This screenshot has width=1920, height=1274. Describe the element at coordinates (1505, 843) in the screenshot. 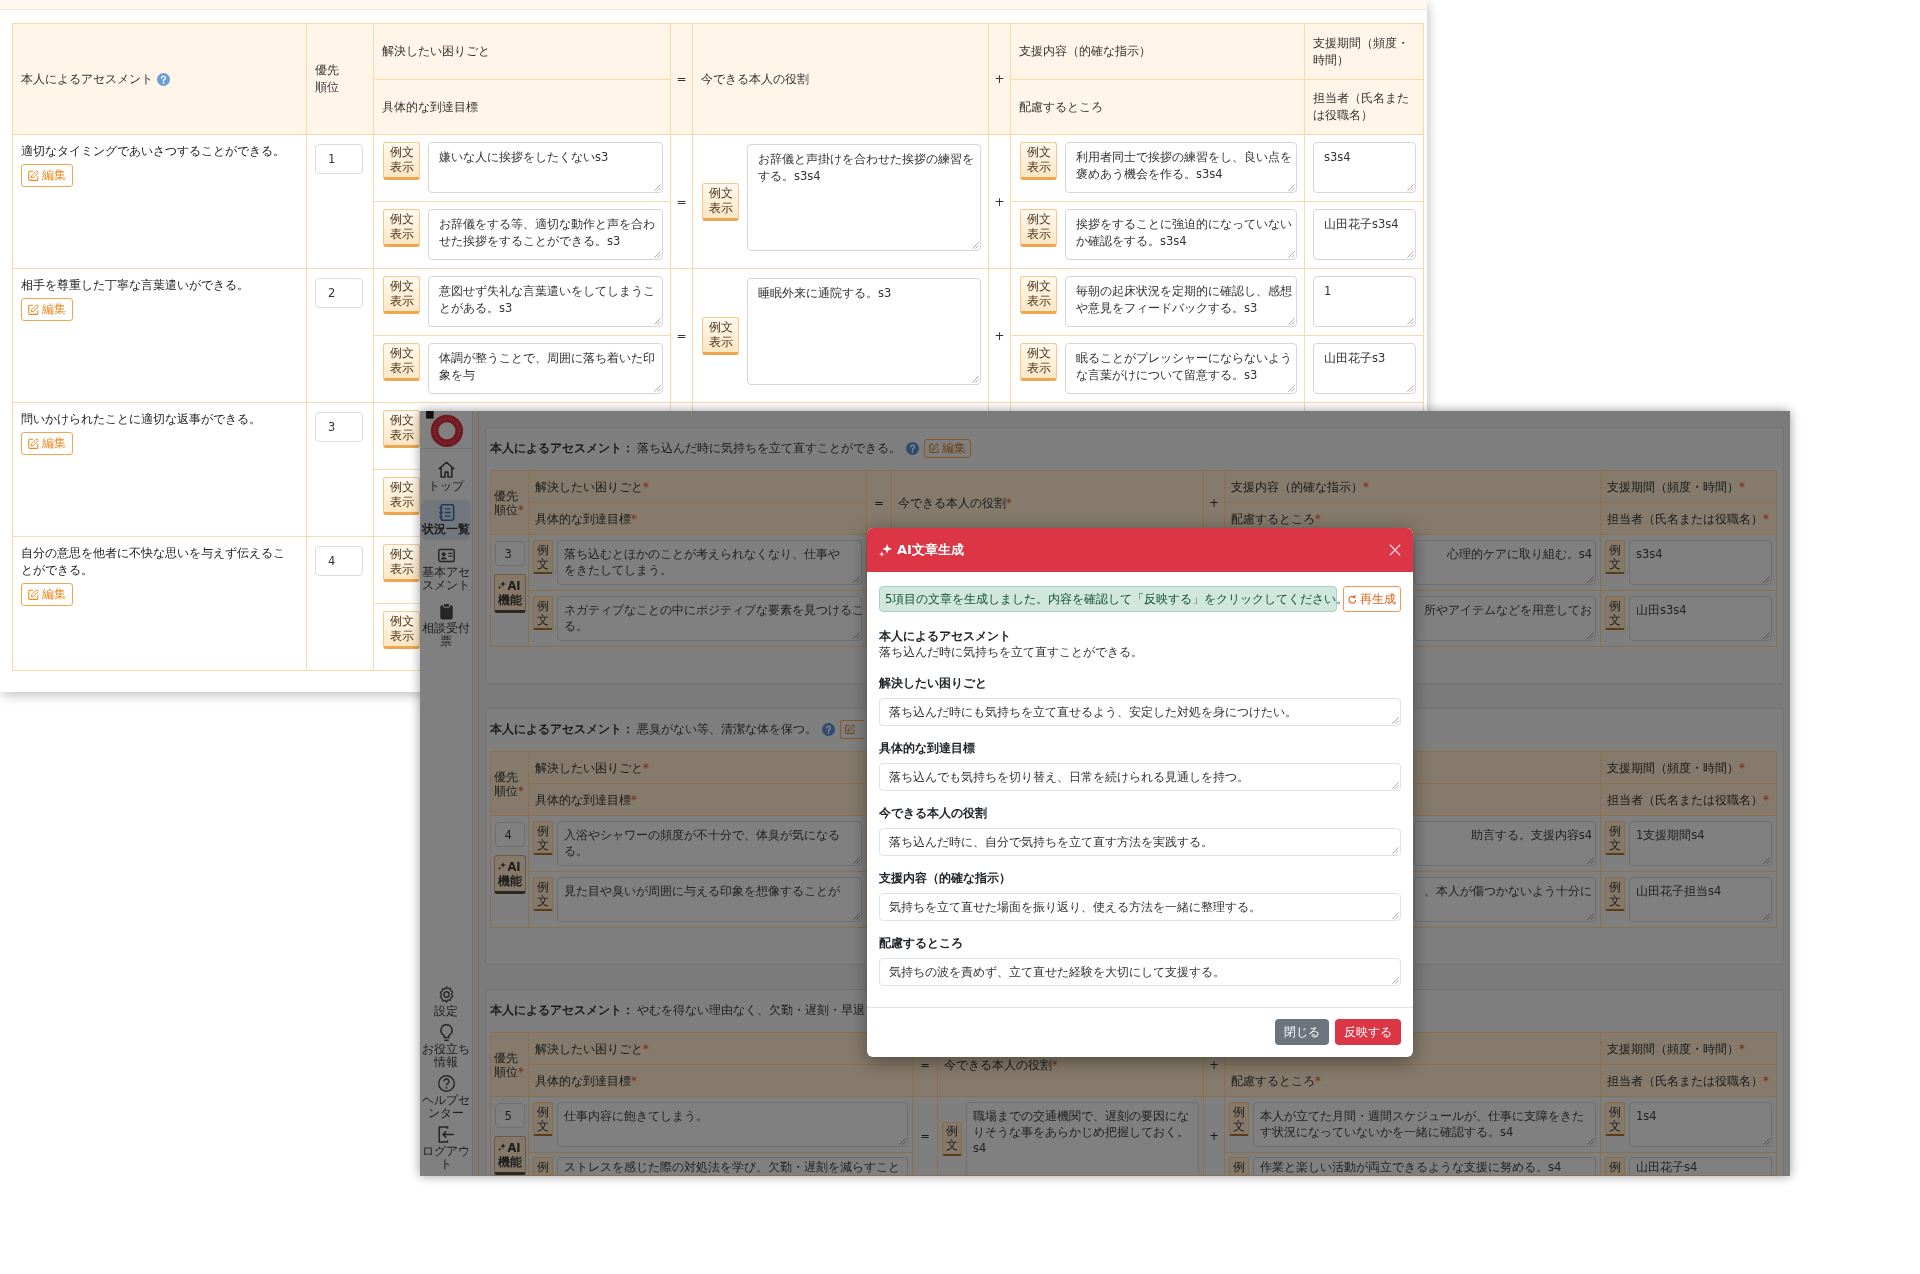

I see `text-area: 助言する。支援内容s4` at that location.